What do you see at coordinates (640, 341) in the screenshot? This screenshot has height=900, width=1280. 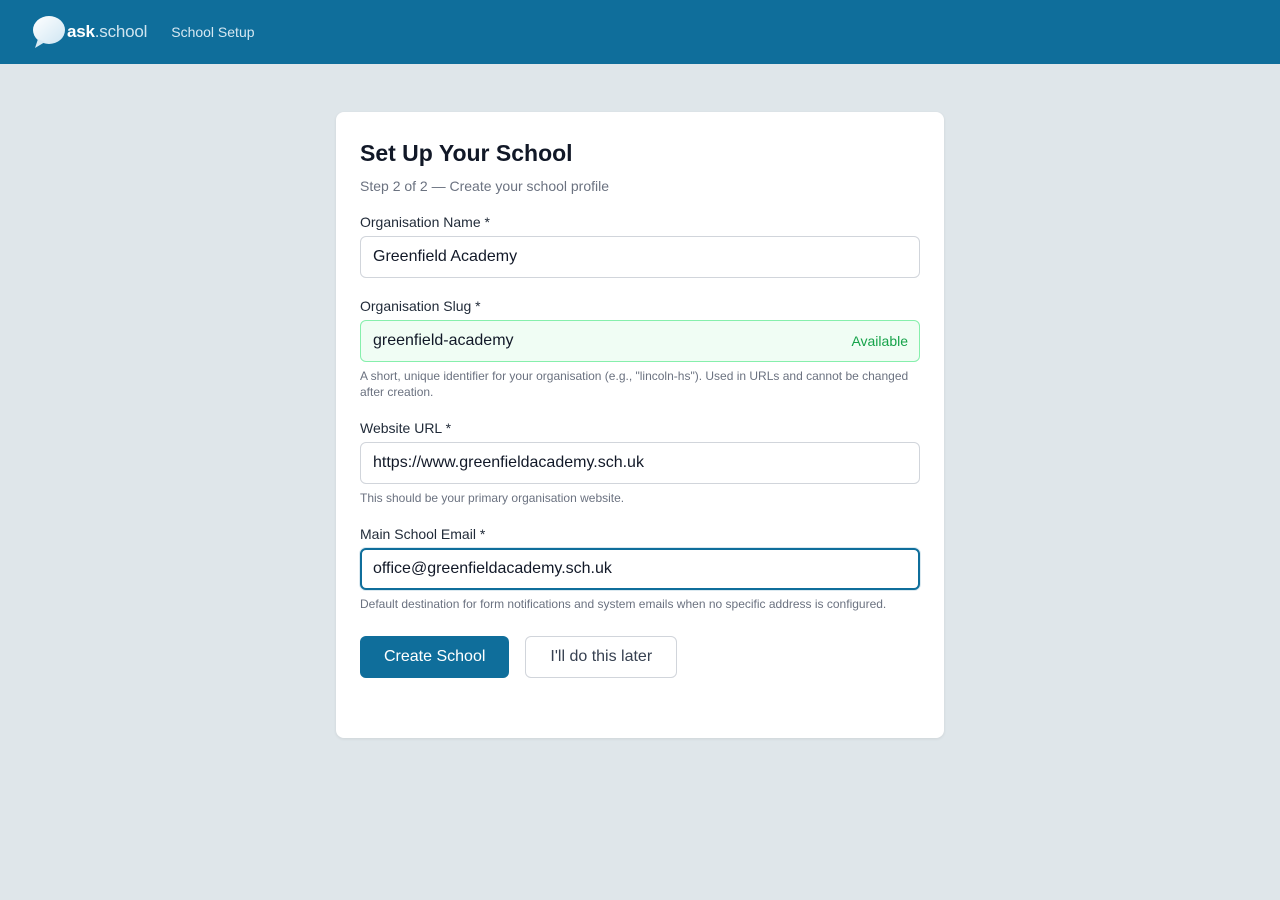 I see `org-slug-input` at bounding box center [640, 341].